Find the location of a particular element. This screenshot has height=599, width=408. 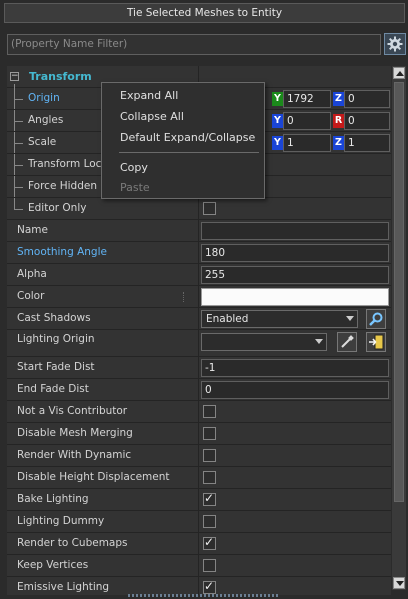

row-lighting-dummy: Lighting Dummy is located at coordinates (199, 522).